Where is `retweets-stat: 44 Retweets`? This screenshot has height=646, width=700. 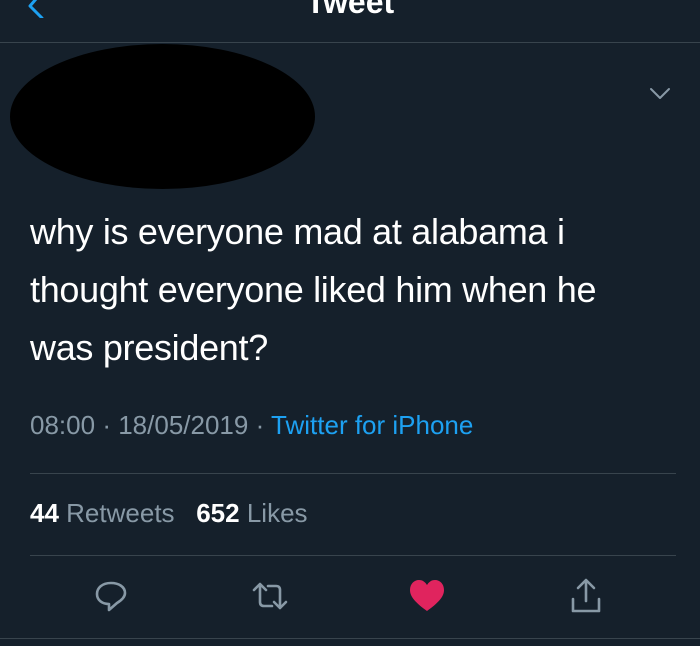 retweets-stat: 44 Retweets is located at coordinates (102, 513).